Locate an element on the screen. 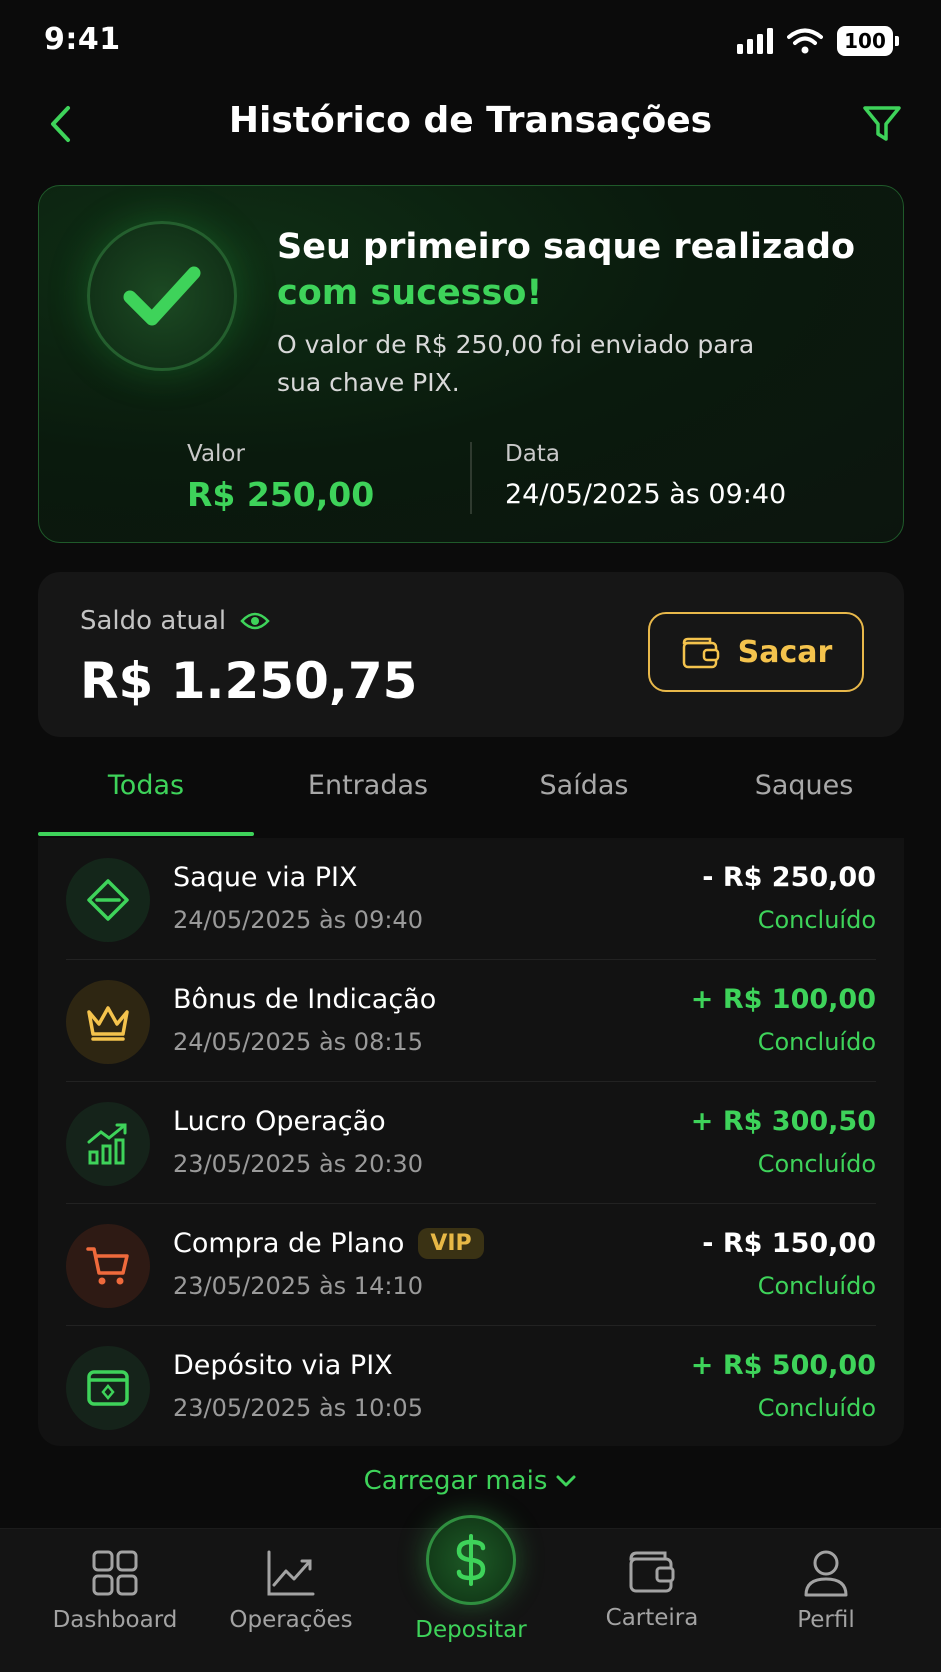 The height and width of the screenshot is (1672, 941). transaction-title: Bônus de Indicação is located at coordinates (305, 999).